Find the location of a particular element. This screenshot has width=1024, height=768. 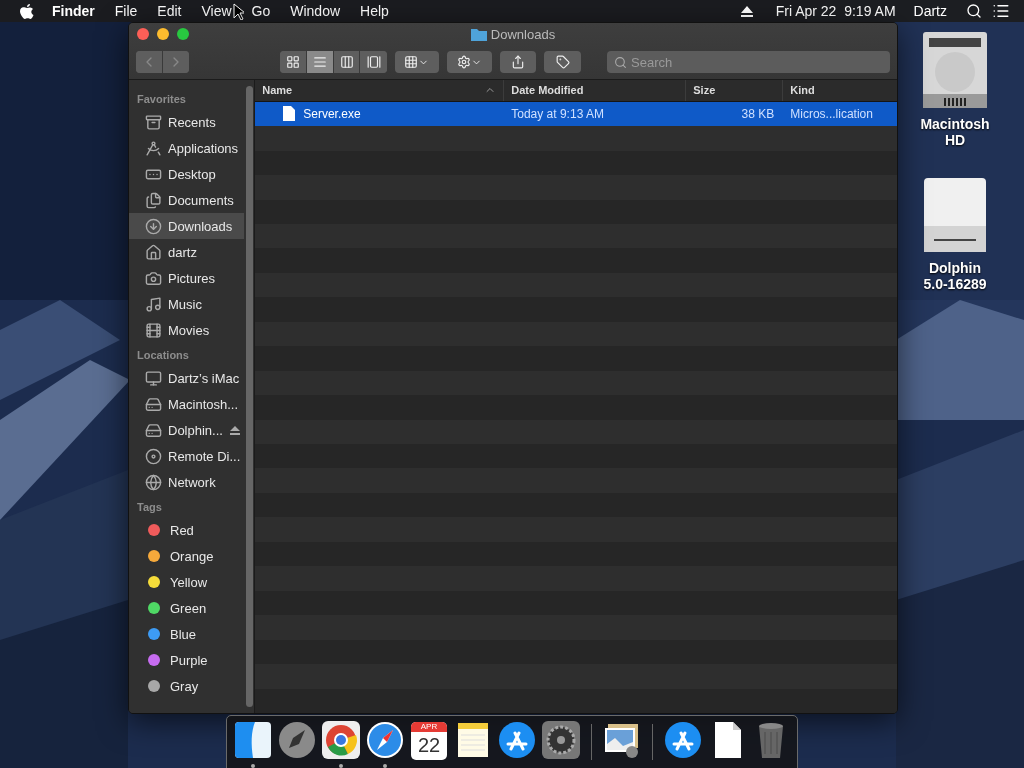

sidebar-item: Red is located at coordinates (187, 530).